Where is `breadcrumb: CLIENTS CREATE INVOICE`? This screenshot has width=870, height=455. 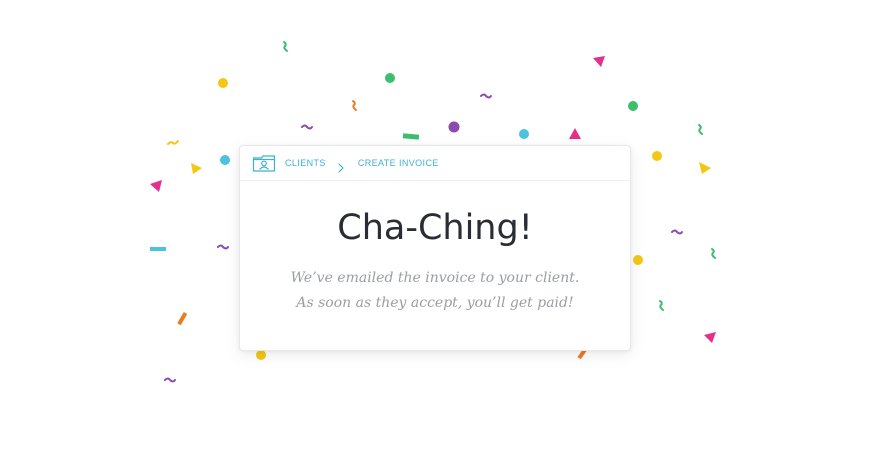 breadcrumb: CLIENTS CREATE INVOICE is located at coordinates (435, 163).